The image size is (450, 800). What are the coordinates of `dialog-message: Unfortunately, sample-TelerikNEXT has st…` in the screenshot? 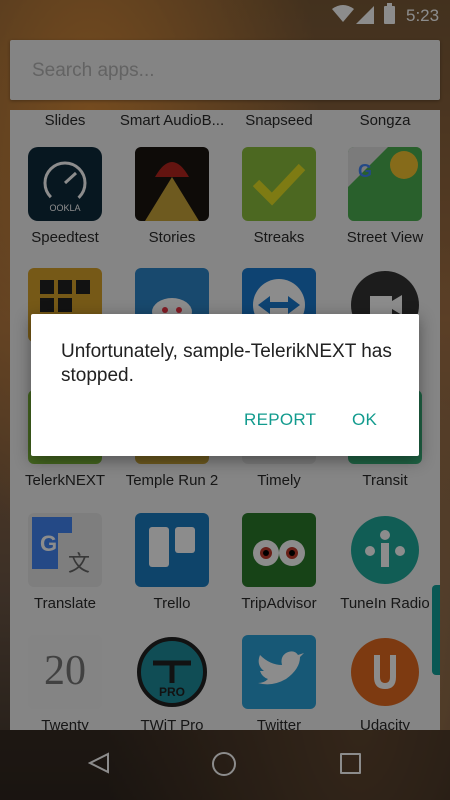 It's located at (226, 363).